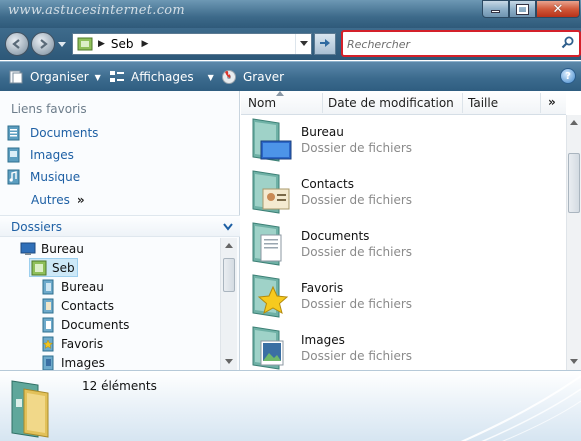  What do you see at coordinates (95, 324) in the screenshot?
I see `tree-item-label: Documents` at bounding box center [95, 324].